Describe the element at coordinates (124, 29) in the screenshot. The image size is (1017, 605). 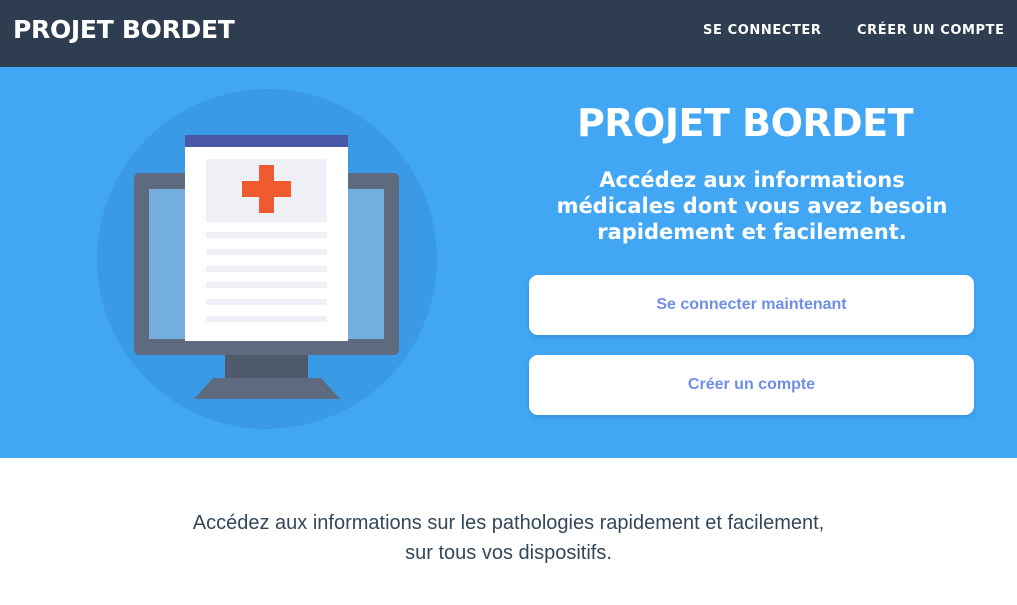
I see `brand-logo-link: PROJET BORDET` at that location.